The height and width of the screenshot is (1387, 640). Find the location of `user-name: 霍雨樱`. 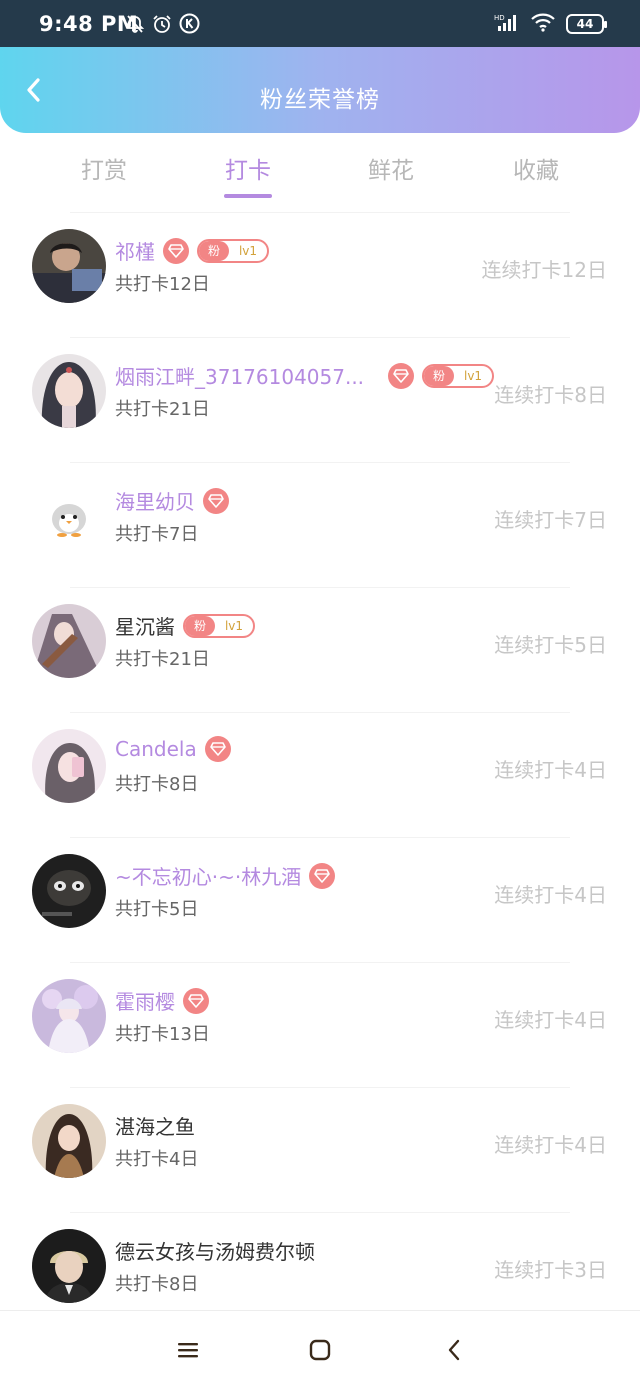

user-name: 霍雨樱 is located at coordinates (145, 1000).